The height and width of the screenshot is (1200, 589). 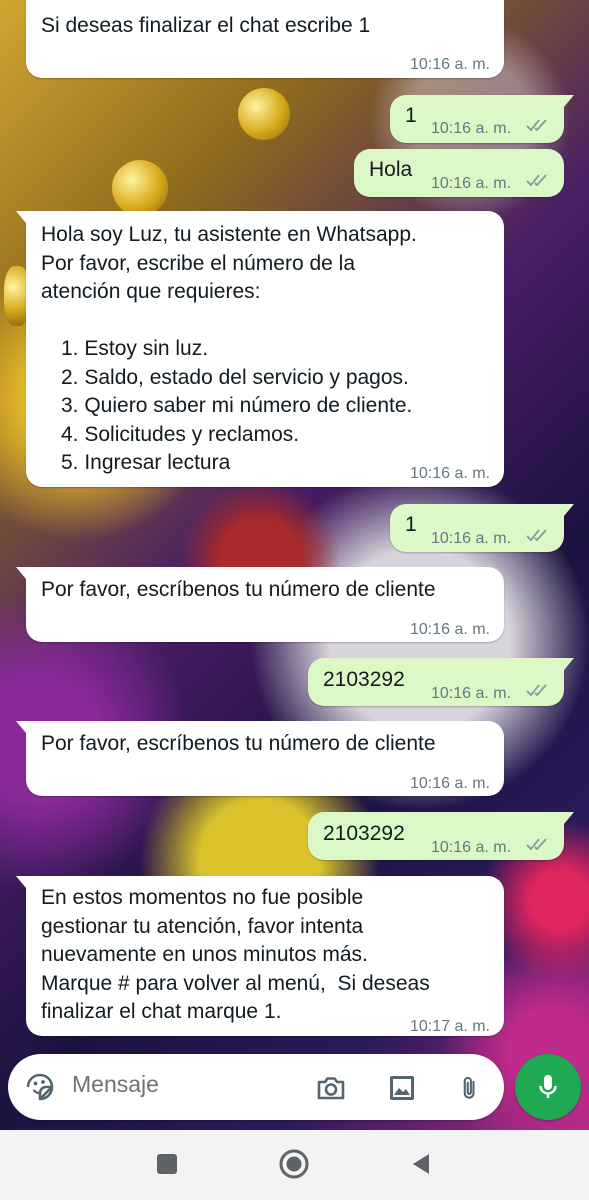 I want to click on attach-icon, so click(x=470, y=1088).